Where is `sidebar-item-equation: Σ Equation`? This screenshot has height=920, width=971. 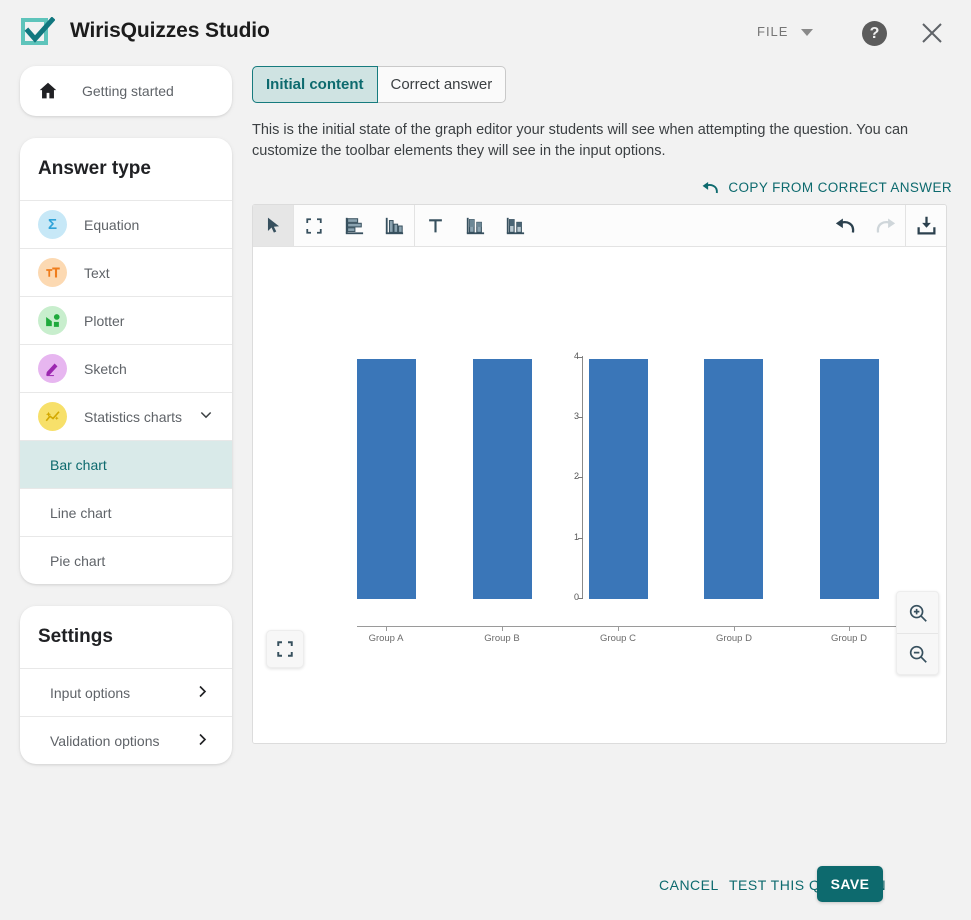 sidebar-item-equation: Σ Equation is located at coordinates (126, 224).